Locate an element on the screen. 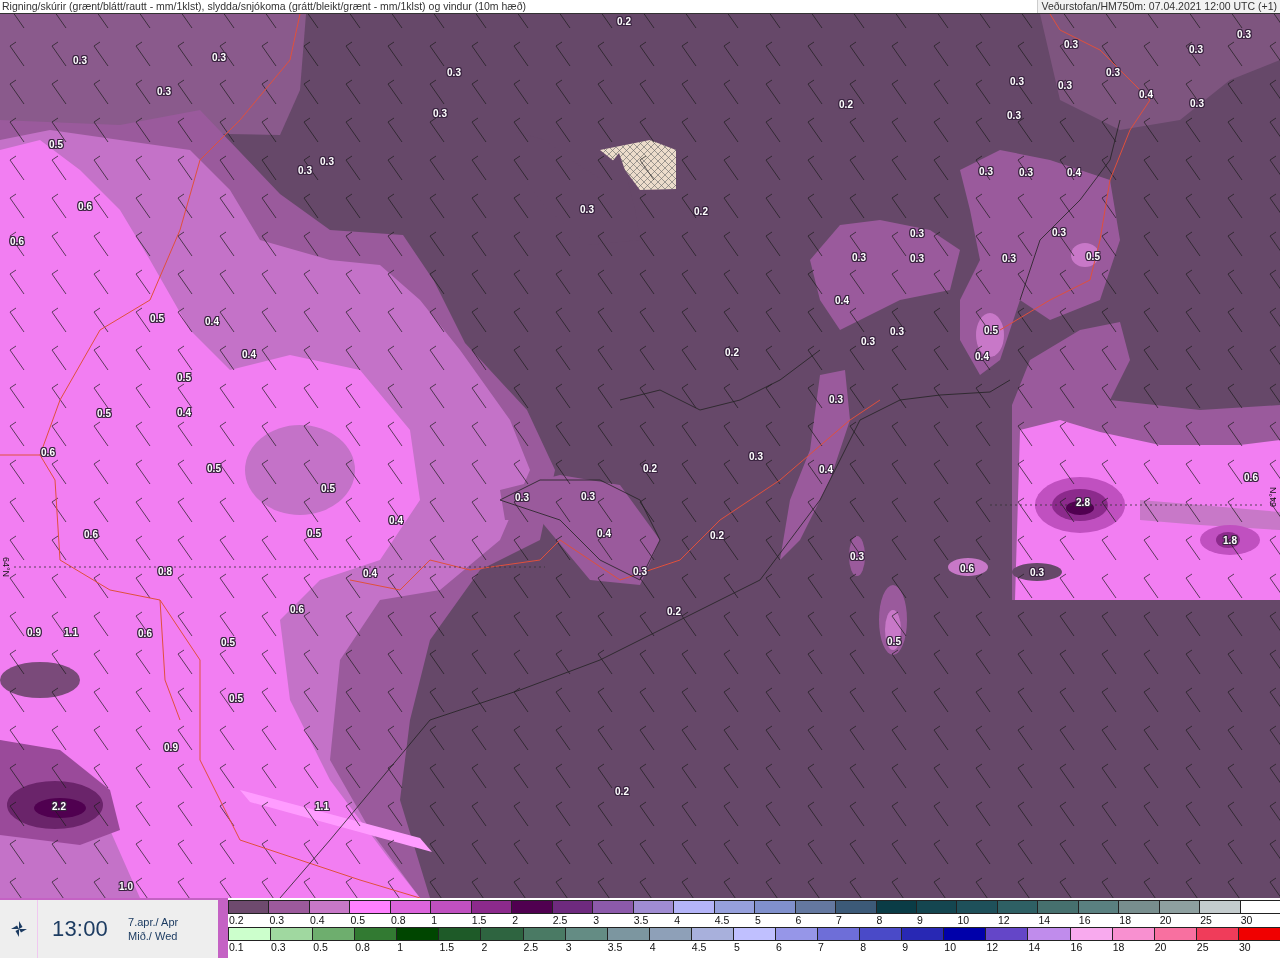 The image size is (1280, 958). legend-value: 10 is located at coordinates (949, 947).